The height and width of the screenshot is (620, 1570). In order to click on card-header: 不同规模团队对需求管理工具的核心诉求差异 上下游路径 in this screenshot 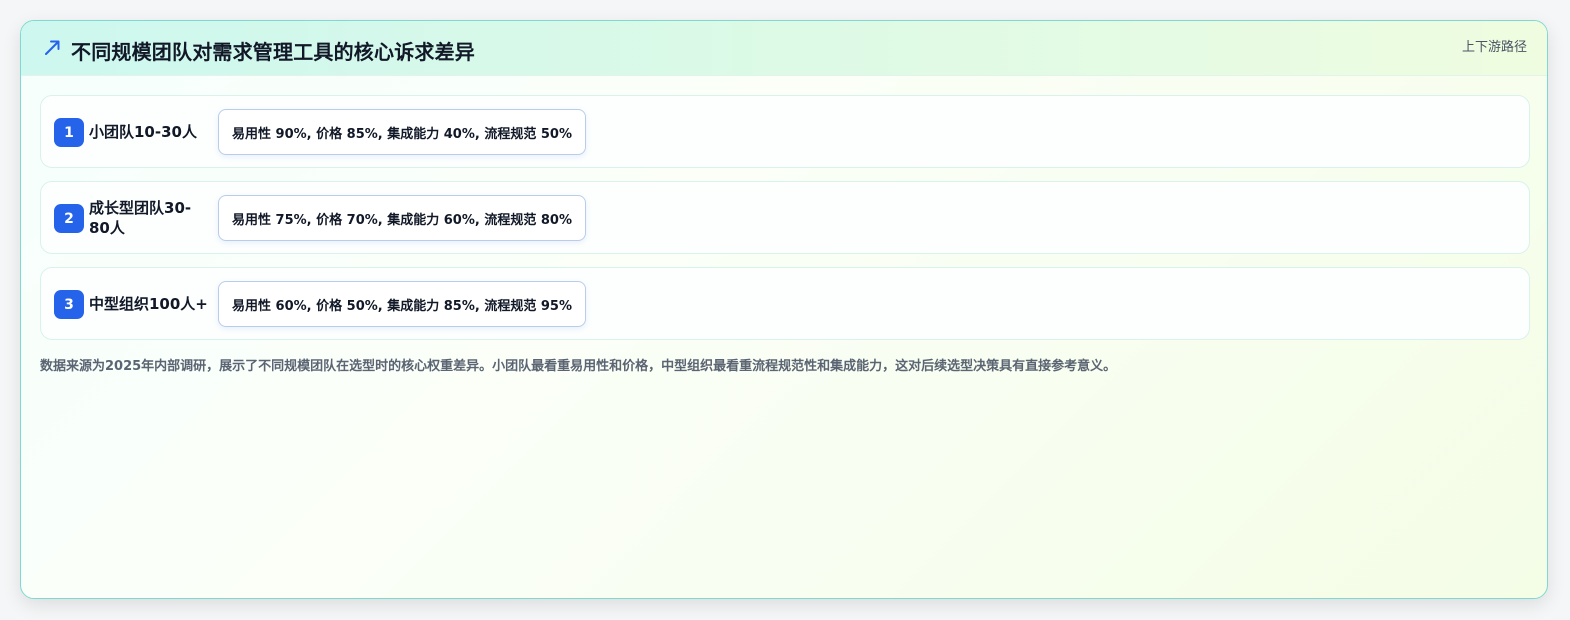, I will do `click(784, 48)`.